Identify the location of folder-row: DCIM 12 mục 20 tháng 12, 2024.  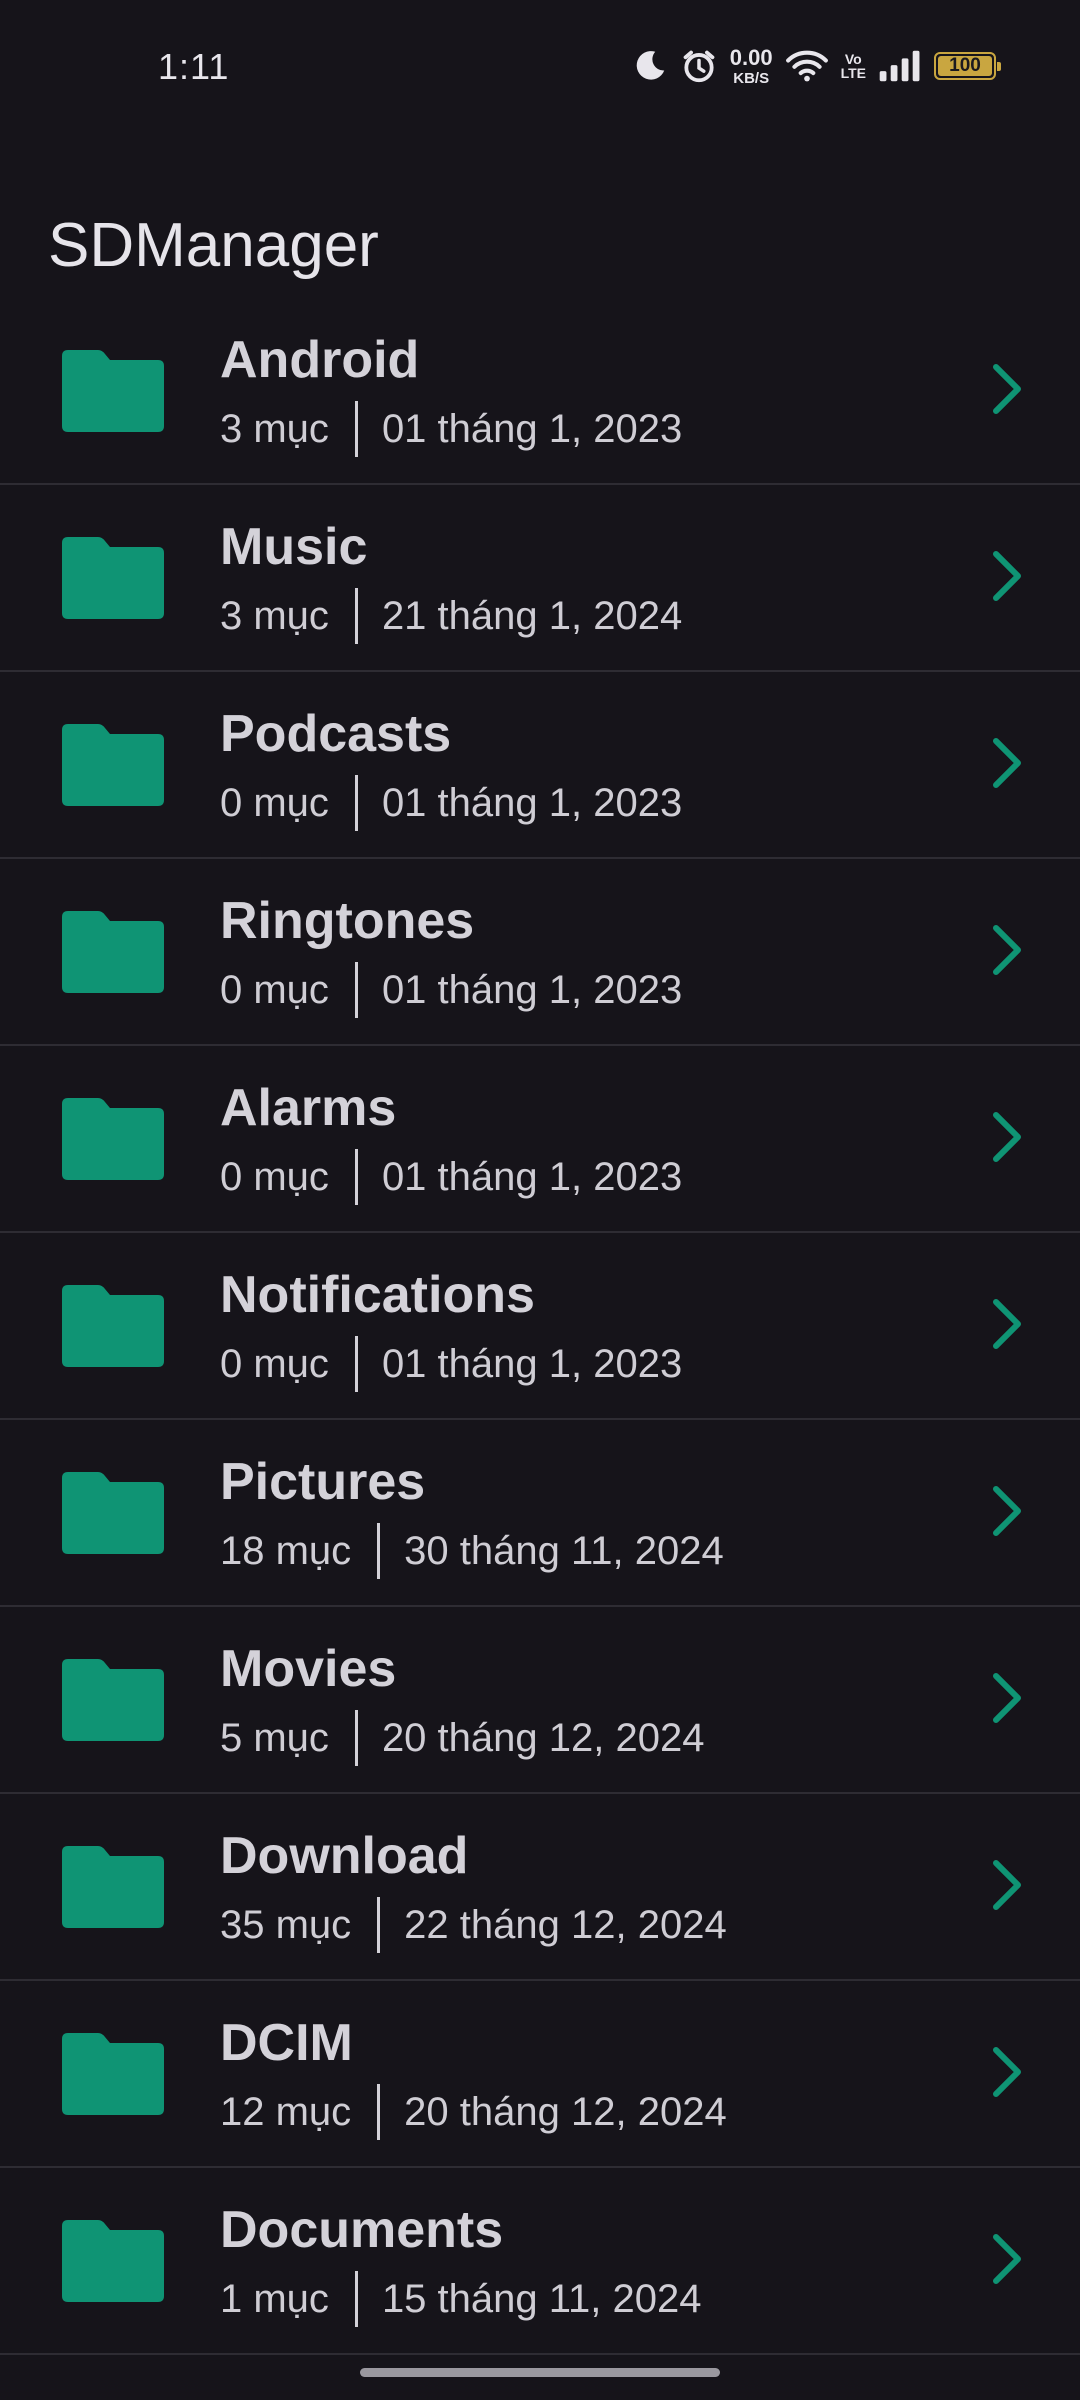
(540, 2074).